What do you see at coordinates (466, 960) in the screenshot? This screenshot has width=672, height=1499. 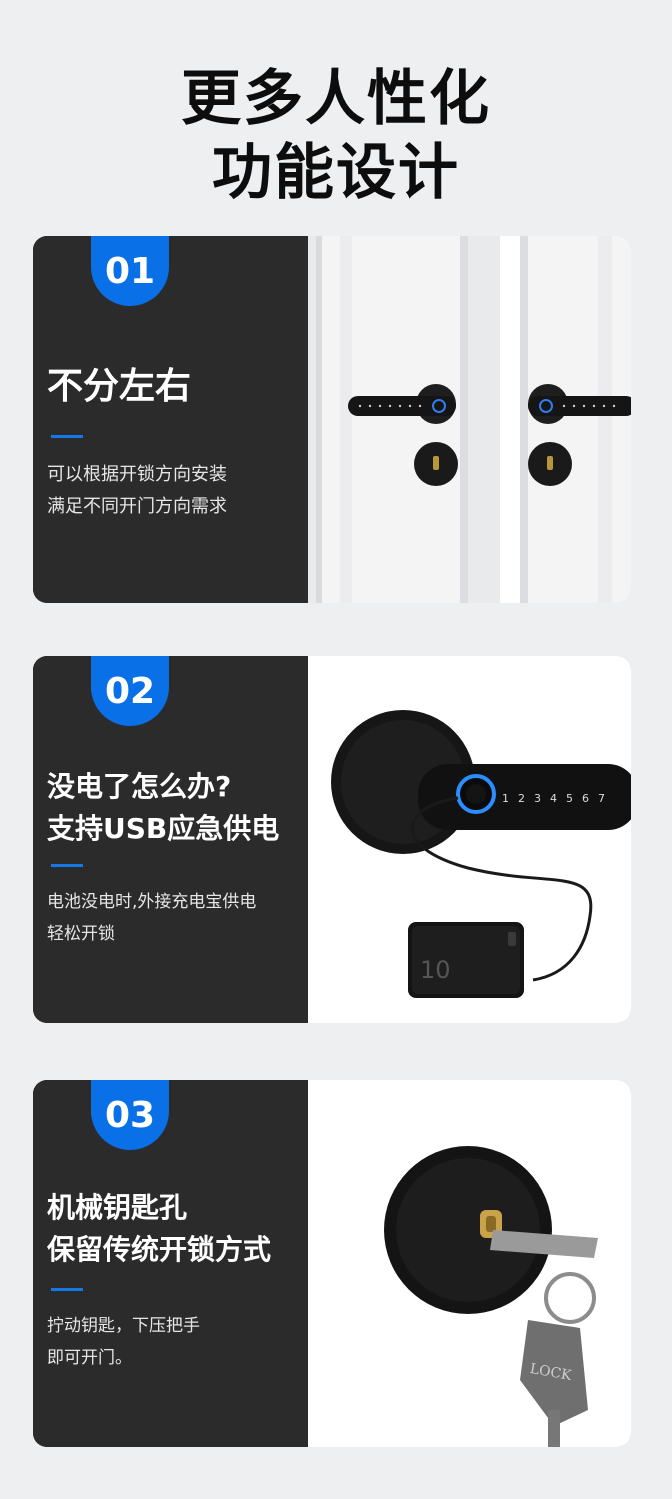 I see `power-bank-image: 10` at bounding box center [466, 960].